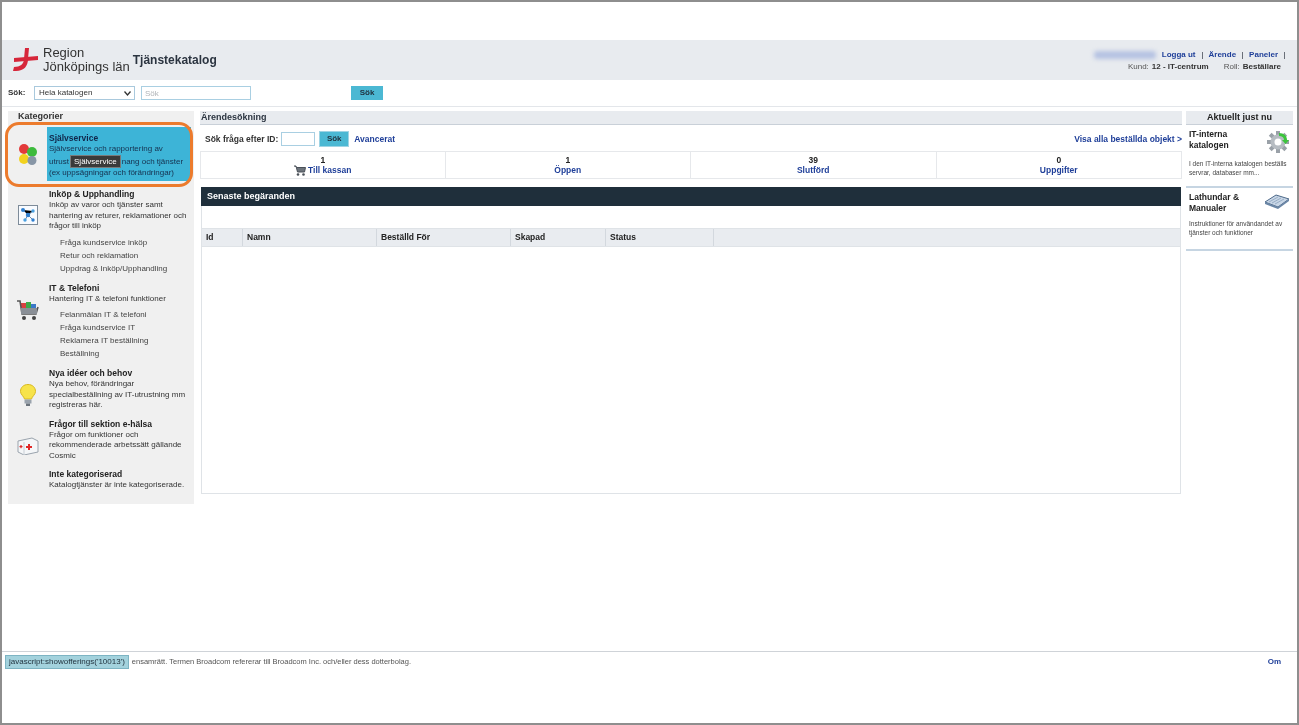  Describe the element at coordinates (1215, 203) in the screenshot. I see `card-title: Lathundar & Manualer` at that location.